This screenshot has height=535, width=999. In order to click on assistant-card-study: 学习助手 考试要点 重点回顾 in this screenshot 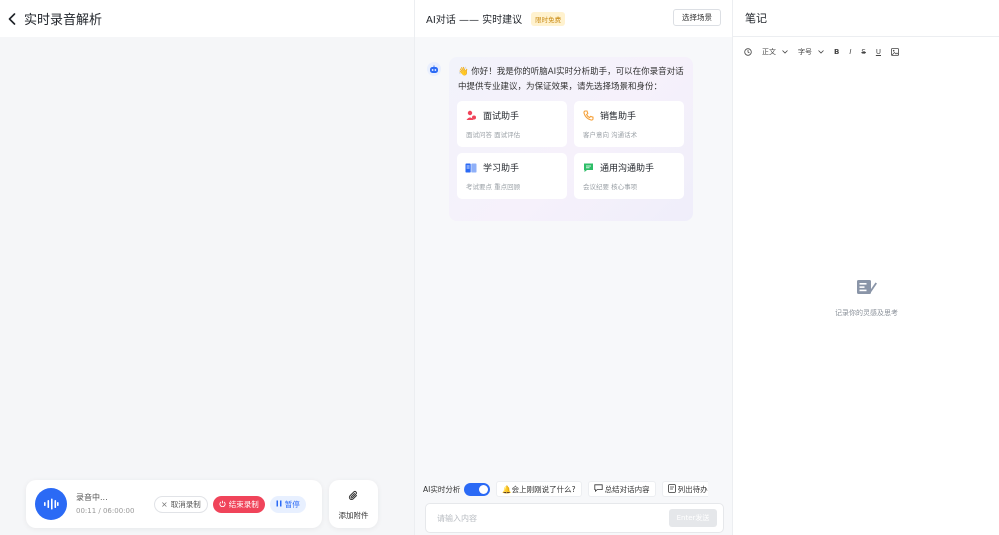, I will do `click(512, 176)`.